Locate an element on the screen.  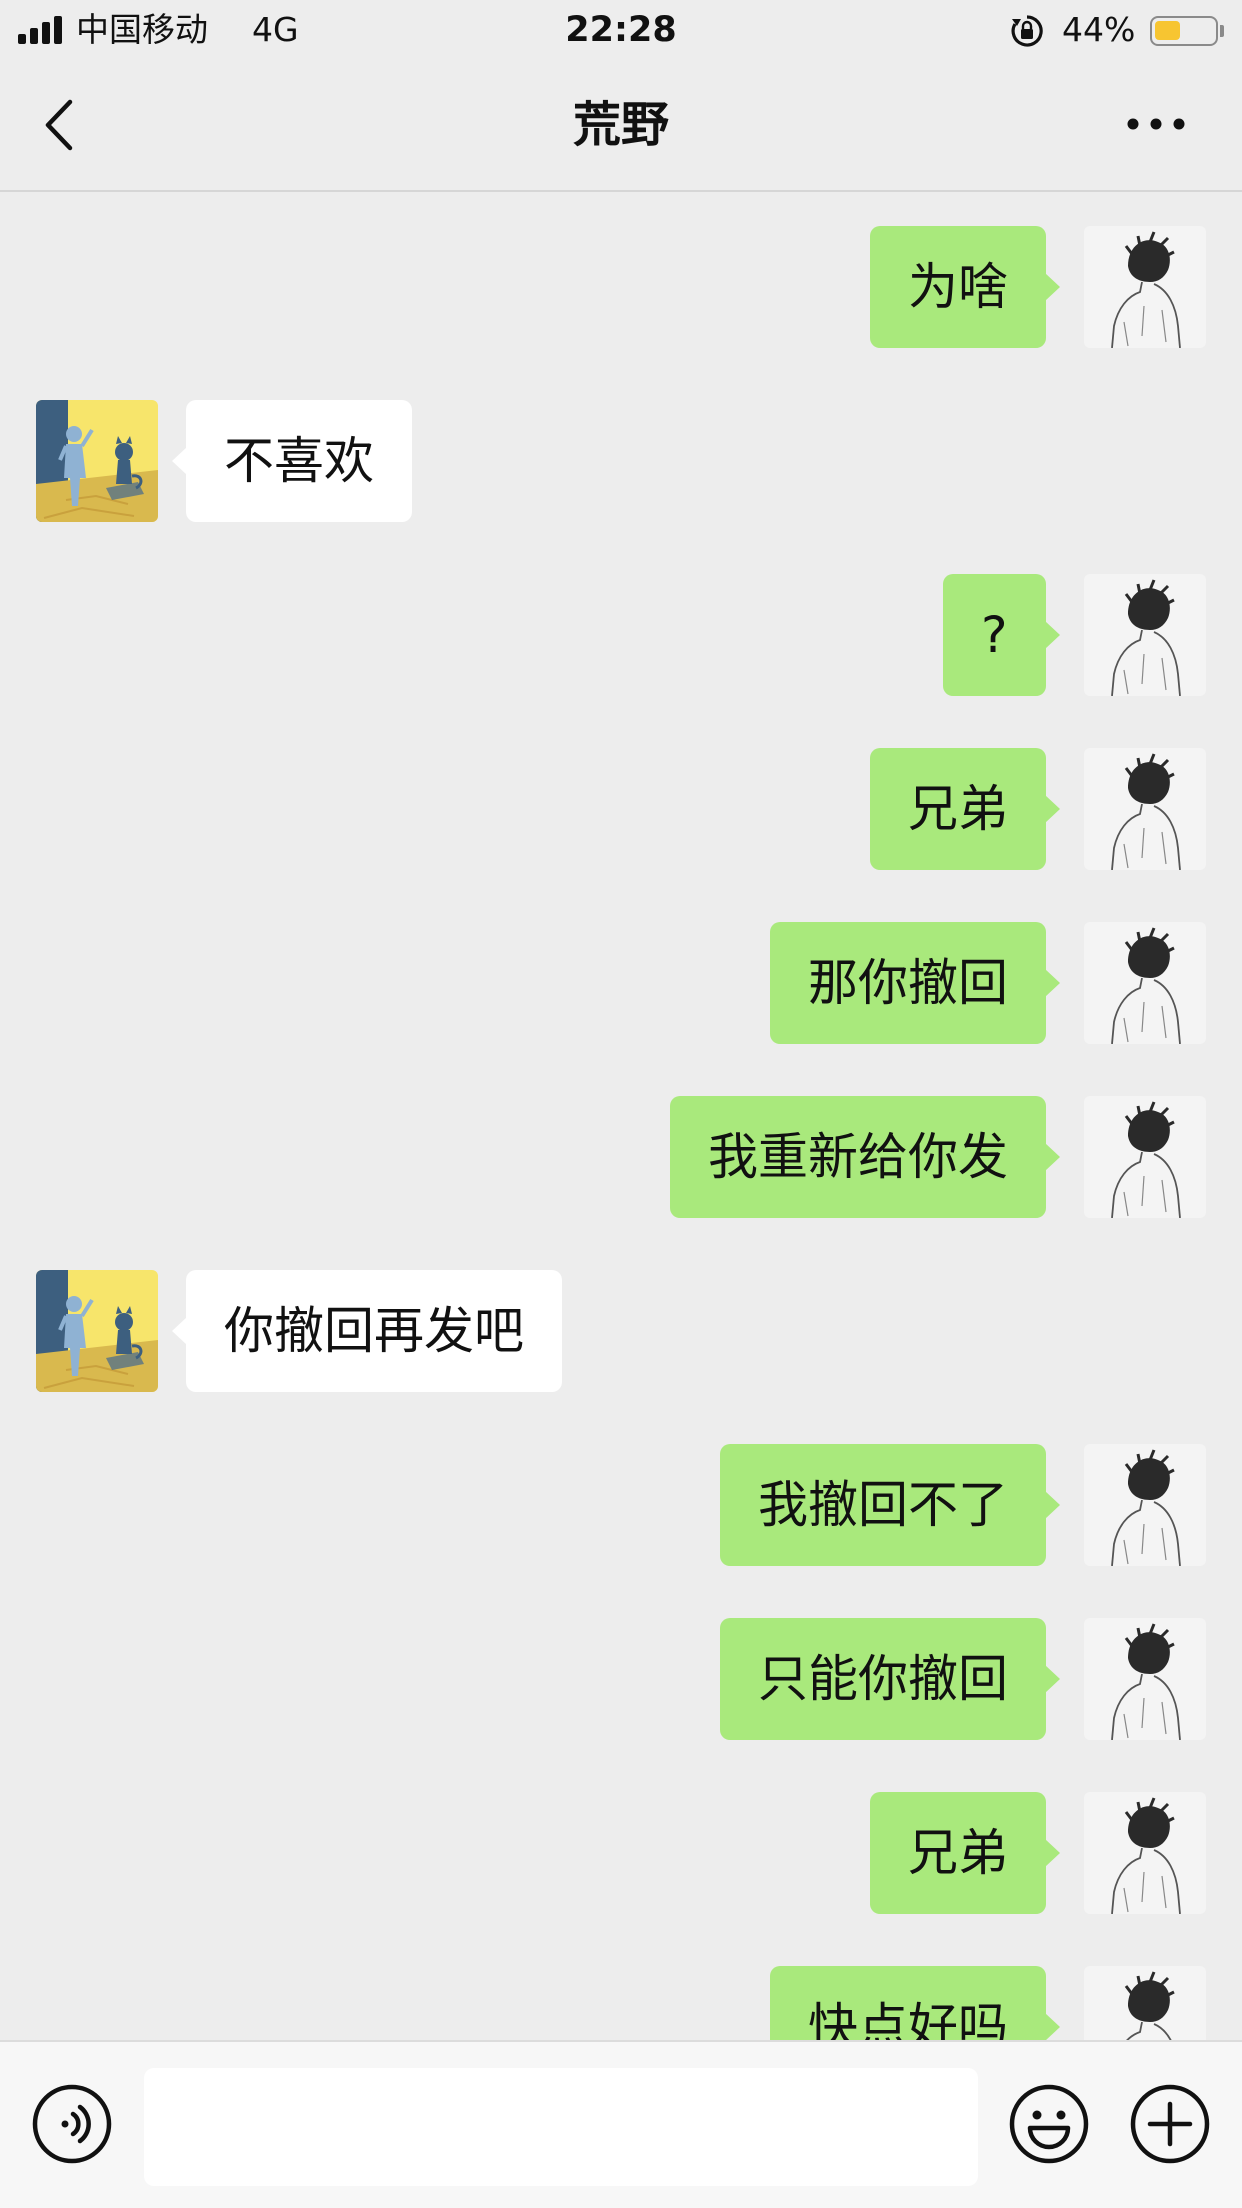
received-message-bubble: 不喜欢 is located at coordinates (292, 461).